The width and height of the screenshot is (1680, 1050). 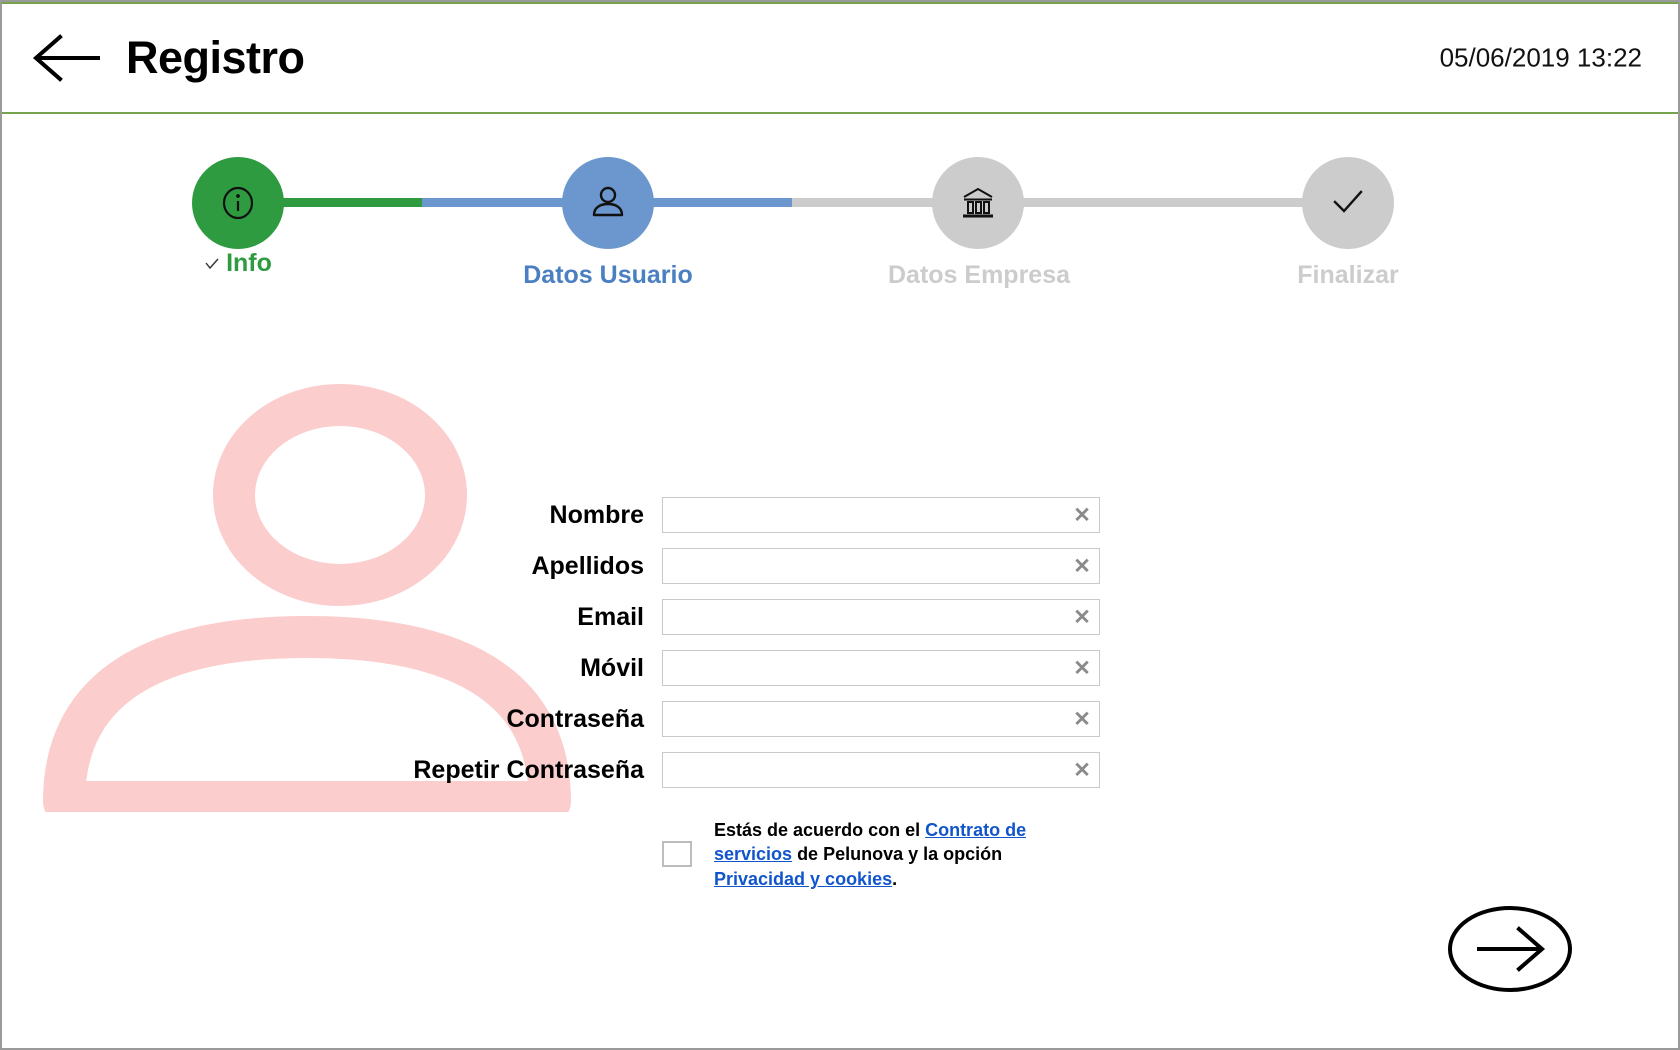 I want to click on input-contrasena, so click(x=881, y=719).